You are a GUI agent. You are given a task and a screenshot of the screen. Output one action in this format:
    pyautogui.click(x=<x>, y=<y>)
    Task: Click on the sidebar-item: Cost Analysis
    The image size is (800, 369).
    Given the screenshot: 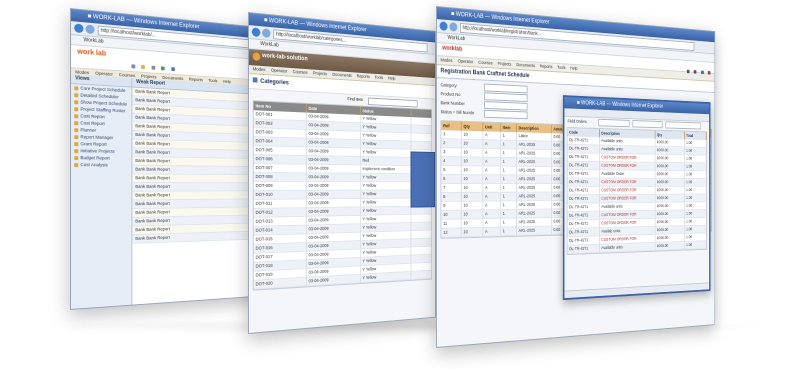 What is the action you would take?
    pyautogui.click(x=101, y=165)
    